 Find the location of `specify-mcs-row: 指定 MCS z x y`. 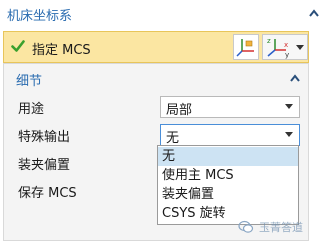

specify-mcs-row: 指定 MCS z x y is located at coordinates (156, 47).